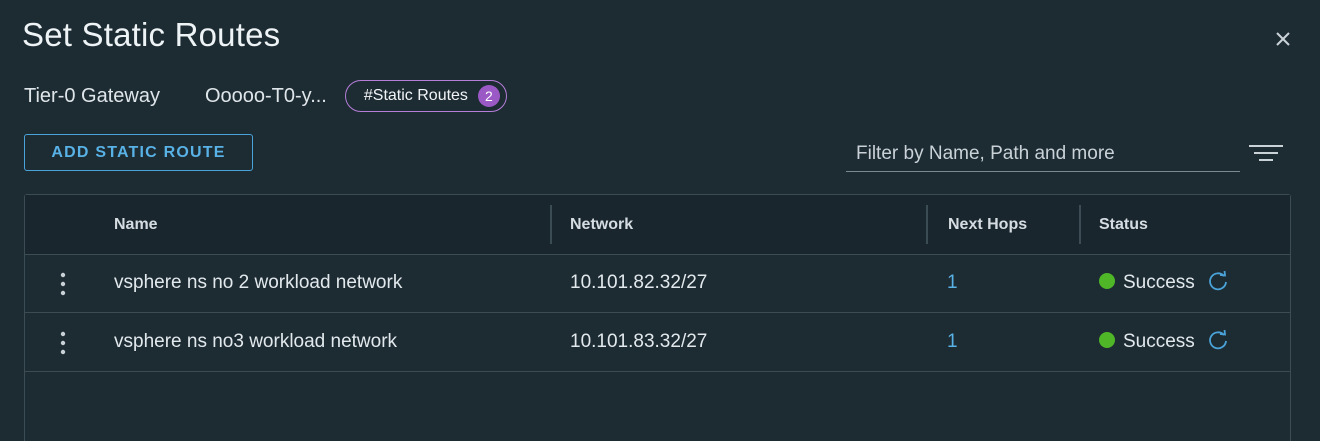 Image resolution: width=1320 pixels, height=441 pixels. Describe the element at coordinates (639, 341) in the screenshot. I see `route-network: 10.101.83.32/27` at that location.